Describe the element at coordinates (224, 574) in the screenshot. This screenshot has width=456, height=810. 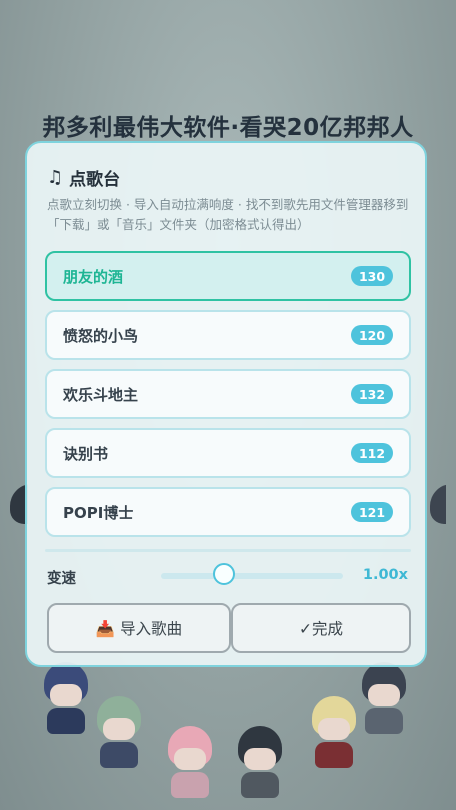
I see `speed-slider-thumb` at that location.